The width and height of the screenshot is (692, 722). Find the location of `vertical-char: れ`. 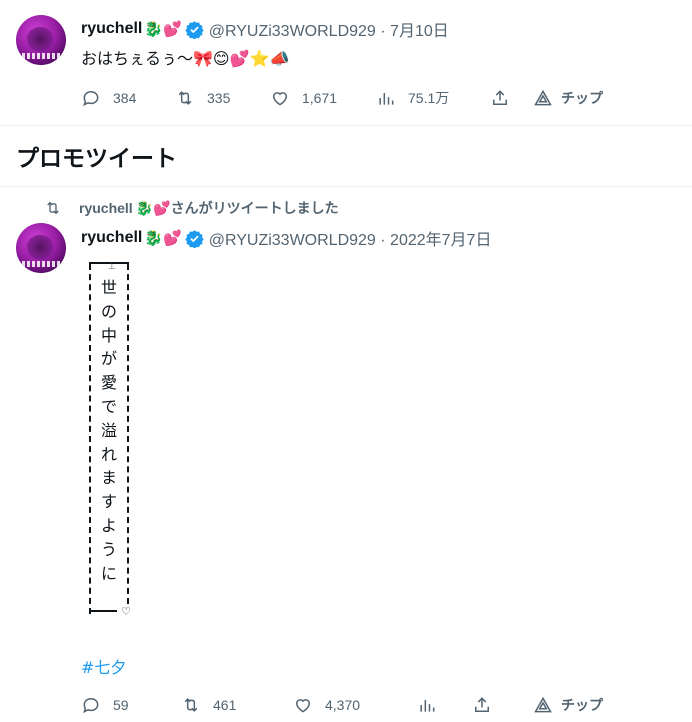

vertical-char: れ is located at coordinates (108, 454).